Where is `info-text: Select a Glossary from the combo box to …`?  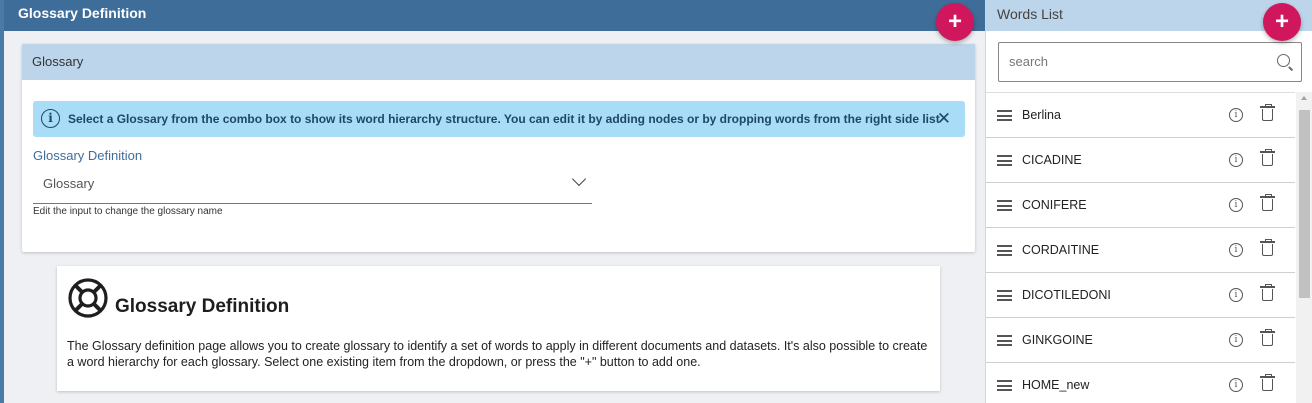 info-text: Select a Glossary from the combo box to … is located at coordinates (504, 119).